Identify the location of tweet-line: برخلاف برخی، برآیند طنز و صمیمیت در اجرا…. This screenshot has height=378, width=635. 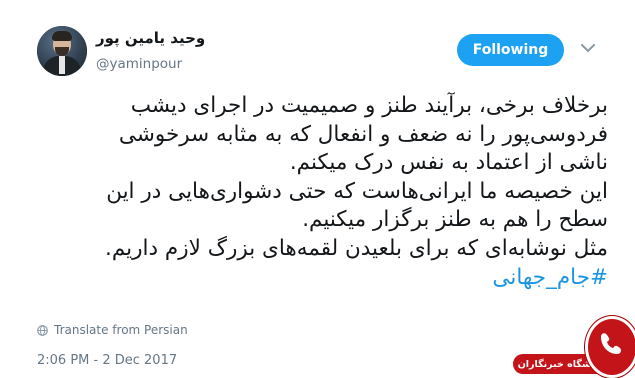
(369, 105).